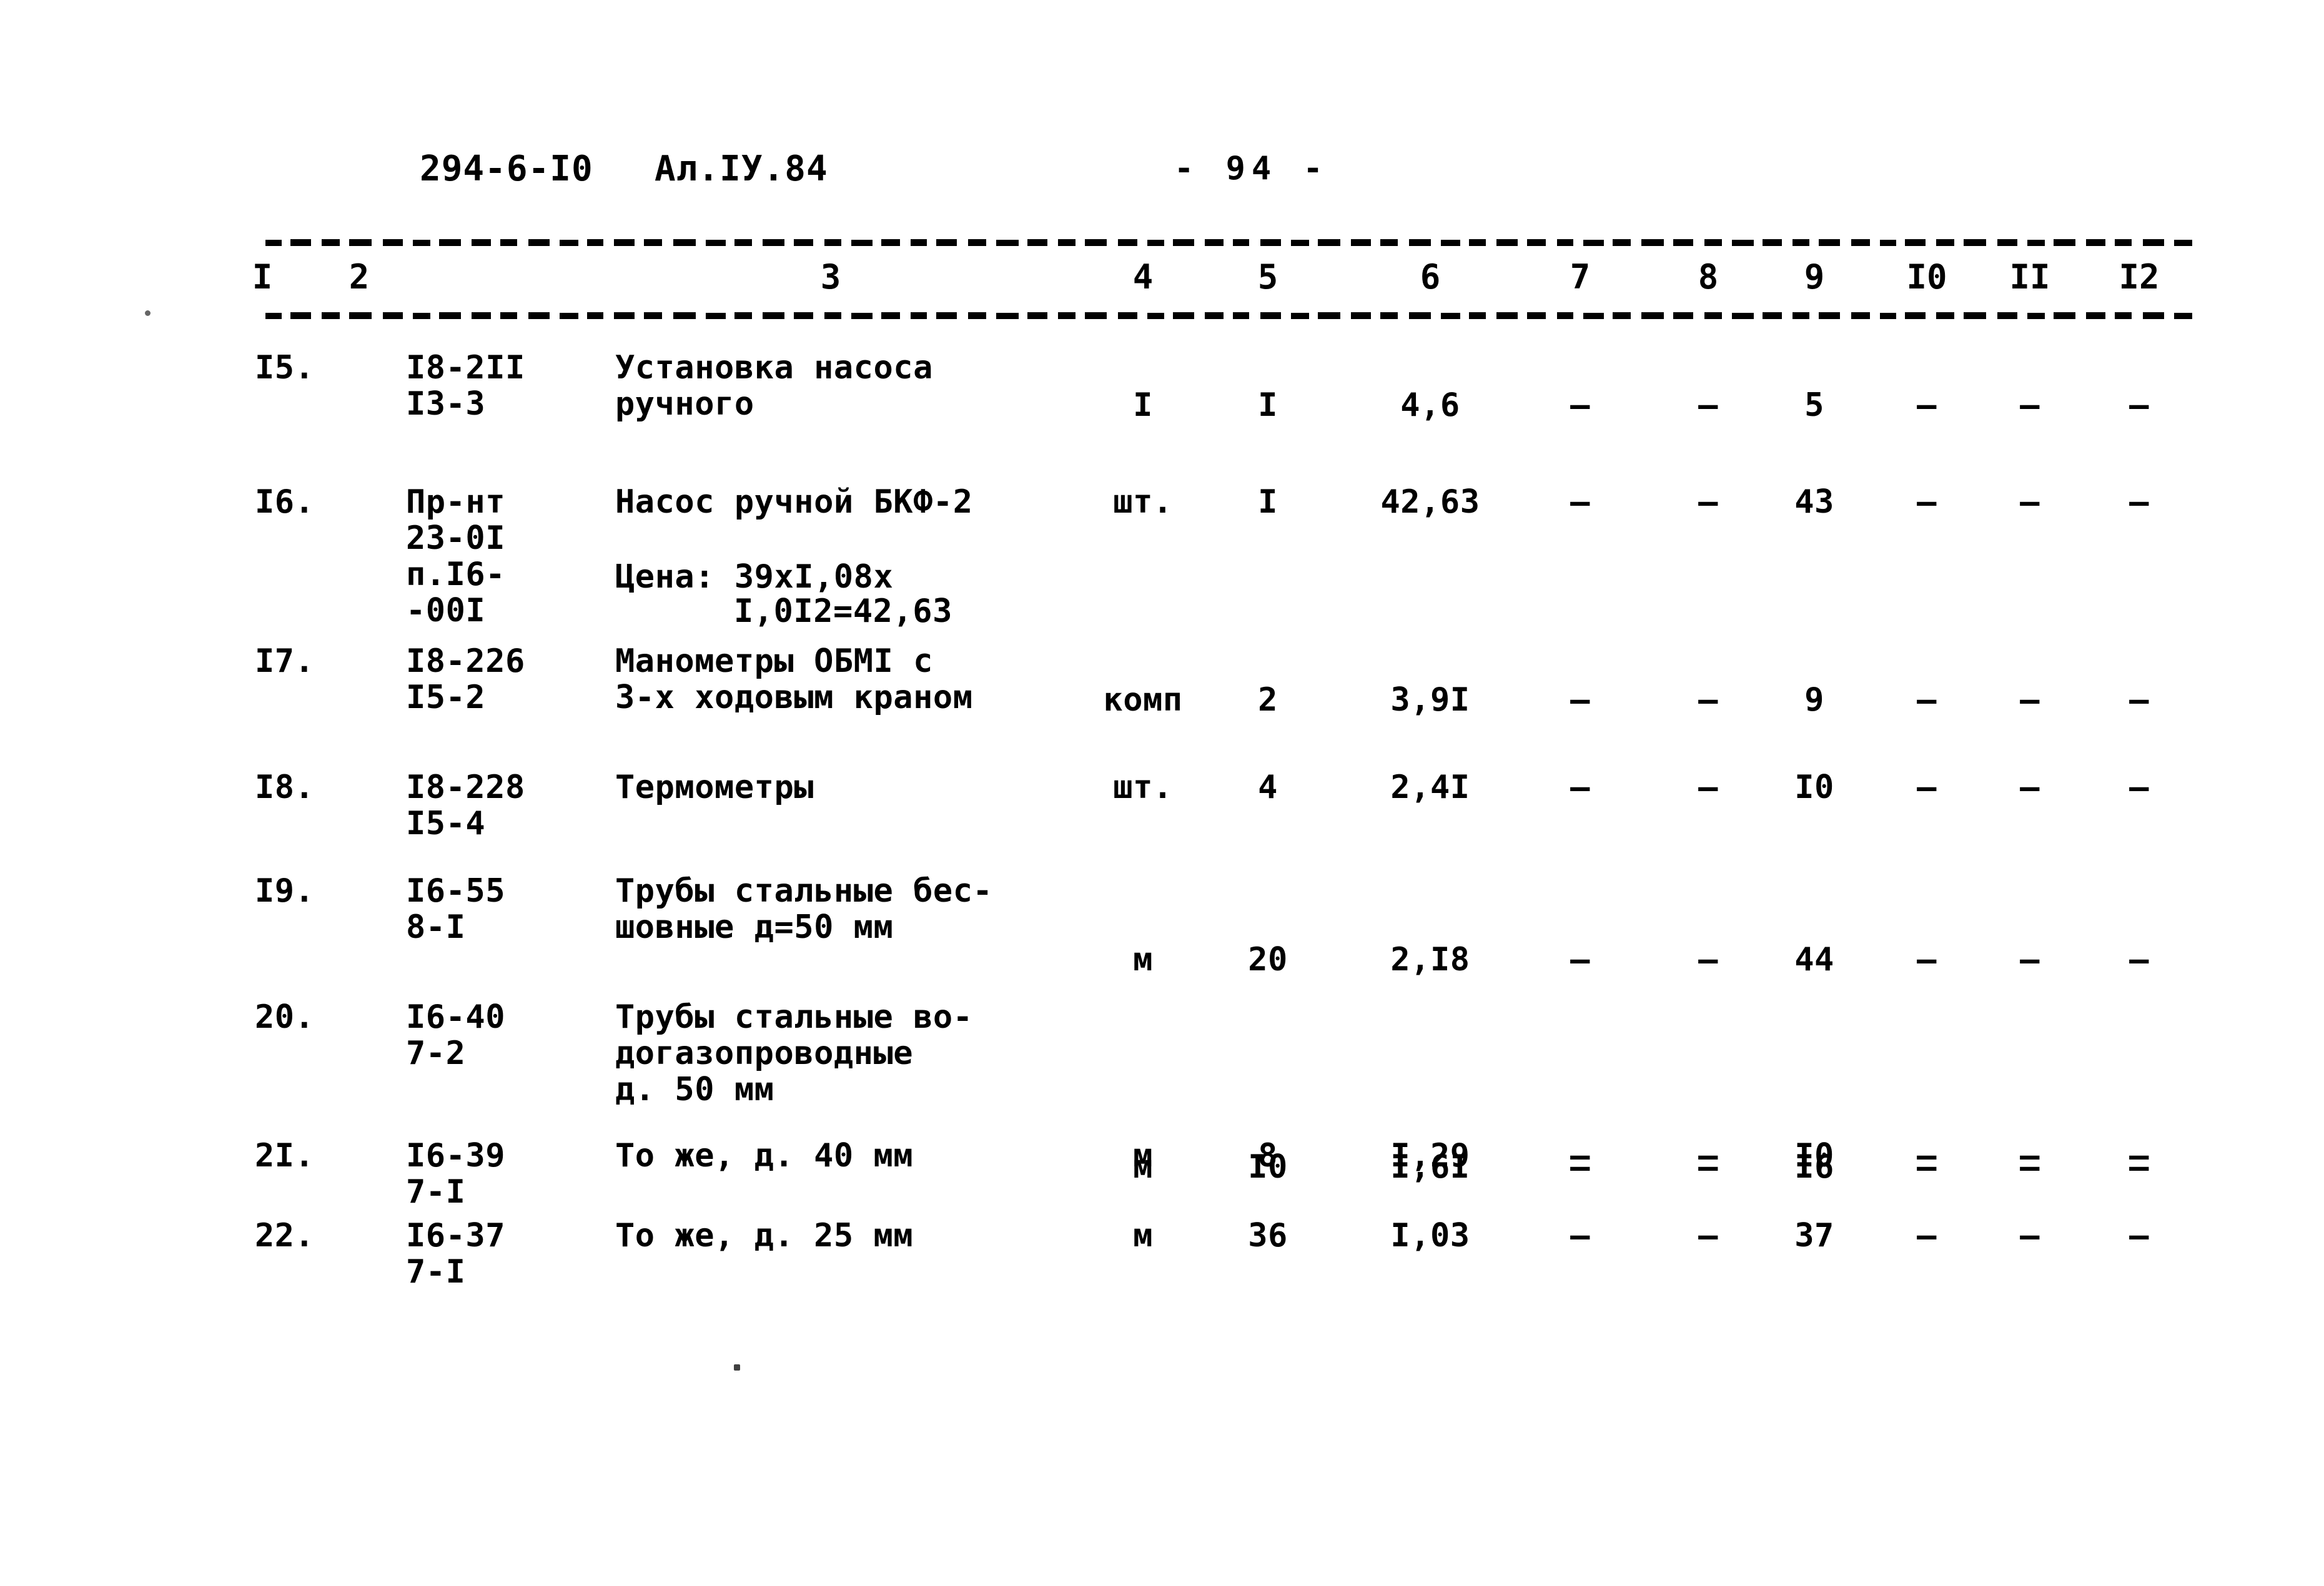 The height and width of the screenshot is (1586, 2324). Describe the element at coordinates (794, 679) in the screenshot. I see `row-description: Манометры ОБМI с 3-х ходовым краном` at that location.